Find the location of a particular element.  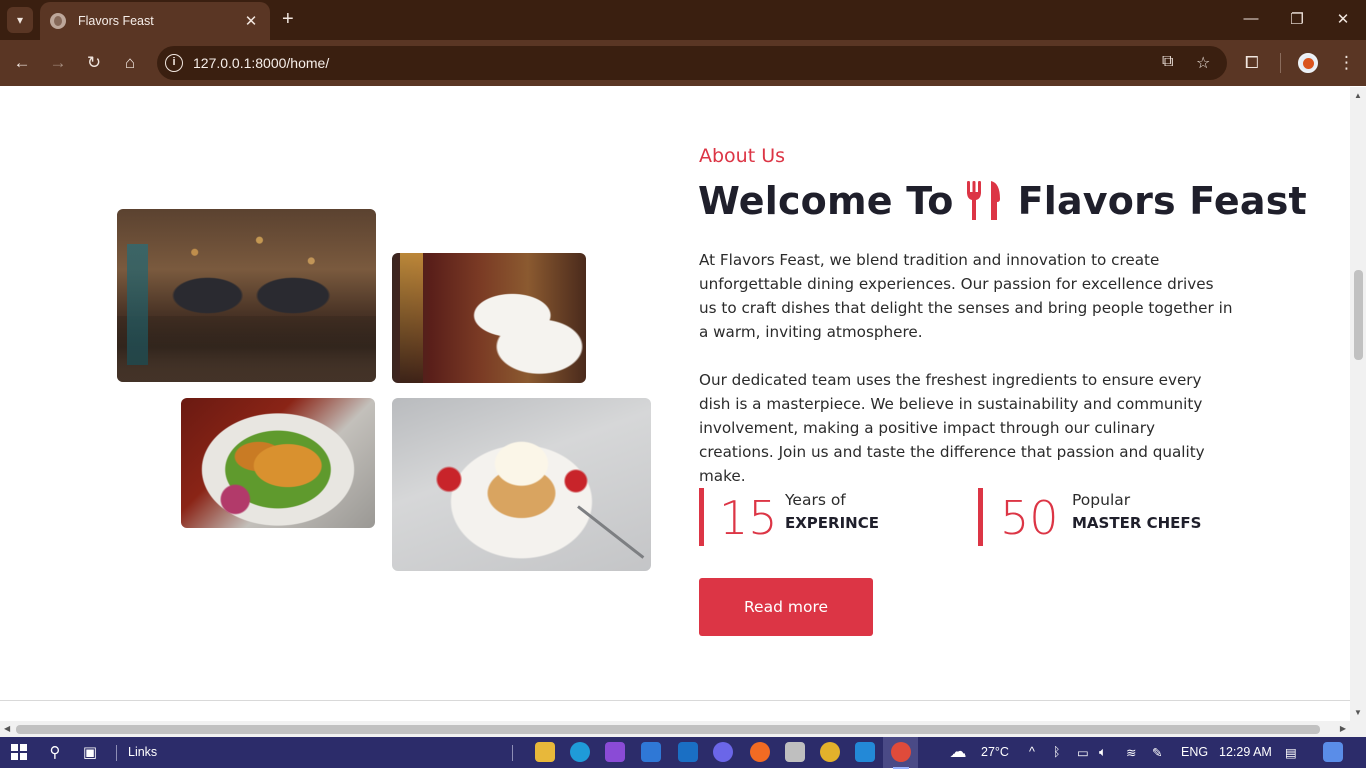

stat-label-top: Popular is located at coordinates (1101, 500).